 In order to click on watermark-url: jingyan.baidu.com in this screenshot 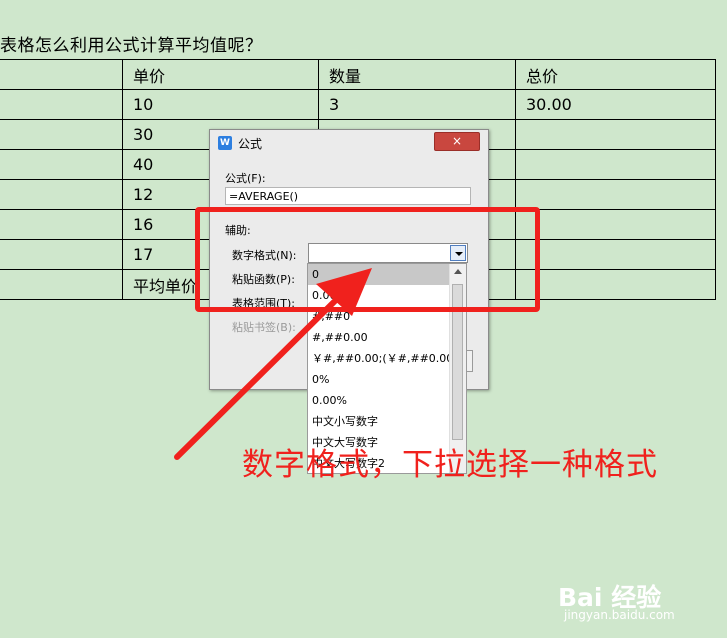, I will do `click(619, 615)`.